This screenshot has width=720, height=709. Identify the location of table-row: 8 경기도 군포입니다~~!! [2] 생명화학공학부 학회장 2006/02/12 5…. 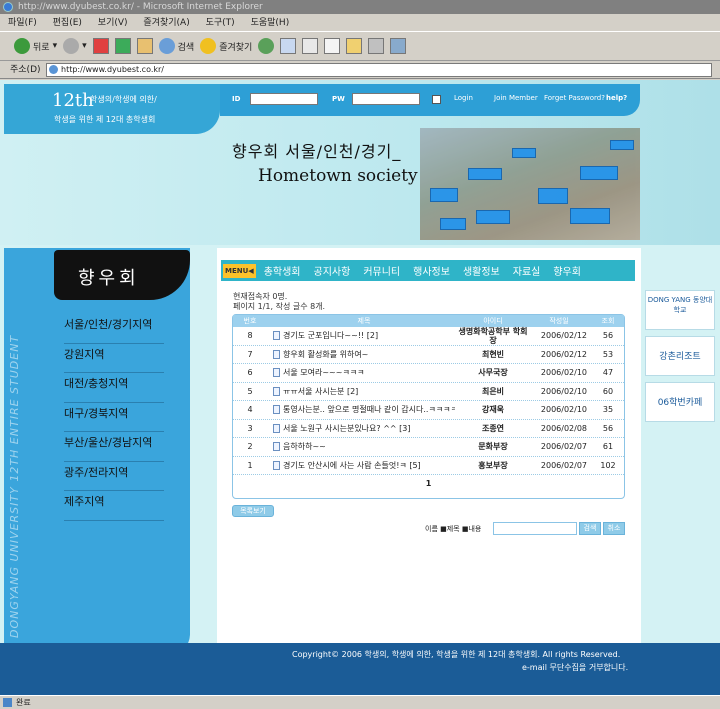
(428, 336).